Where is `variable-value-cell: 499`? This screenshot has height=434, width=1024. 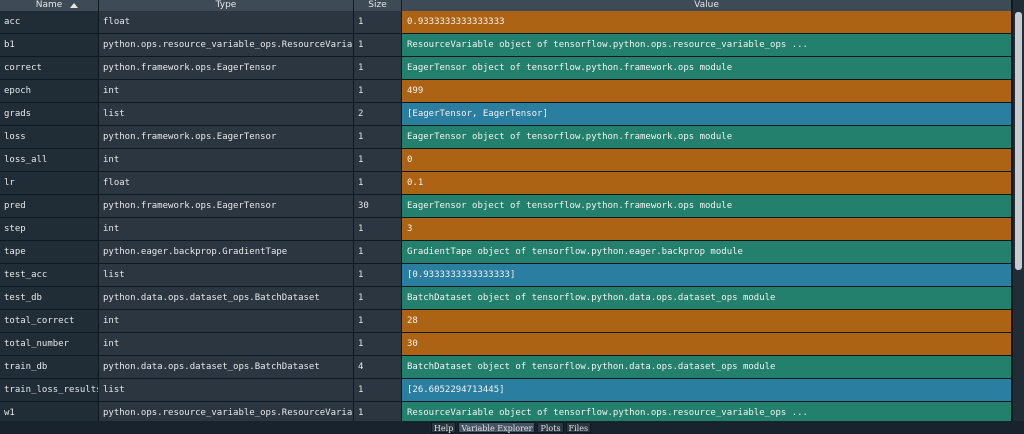
variable-value-cell: 499 is located at coordinates (707, 91).